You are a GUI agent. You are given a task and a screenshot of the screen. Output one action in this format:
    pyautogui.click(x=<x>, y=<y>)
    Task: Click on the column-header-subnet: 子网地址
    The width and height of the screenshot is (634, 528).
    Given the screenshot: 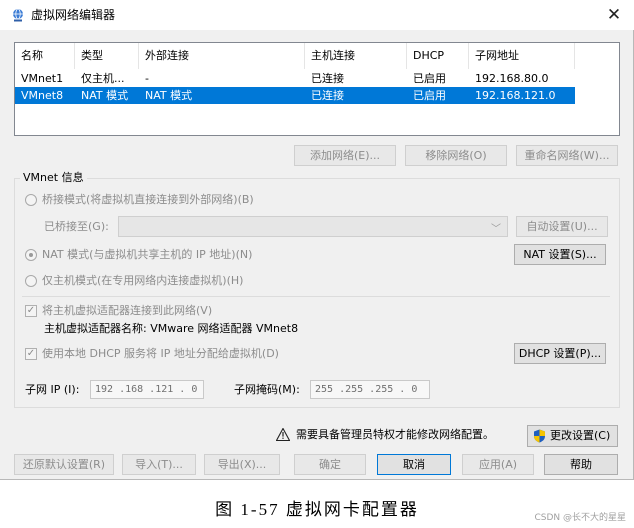 What is the action you would take?
    pyautogui.click(x=522, y=56)
    